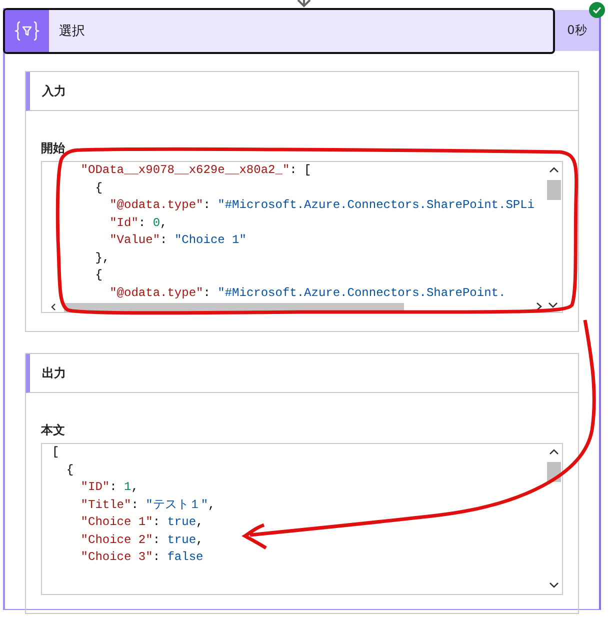 The image size is (610, 621). Describe the element at coordinates (106, 505) in the screenshot. I see `code-token: "Title"` at that location.